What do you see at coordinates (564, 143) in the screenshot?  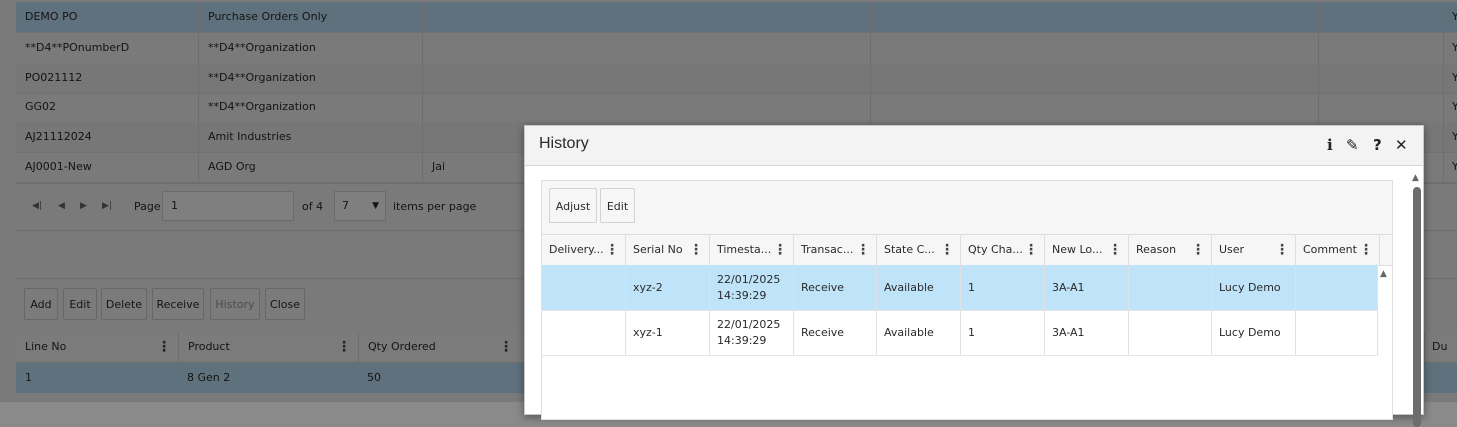 I see `dialog-title: History` at bounding box center [564, 143].